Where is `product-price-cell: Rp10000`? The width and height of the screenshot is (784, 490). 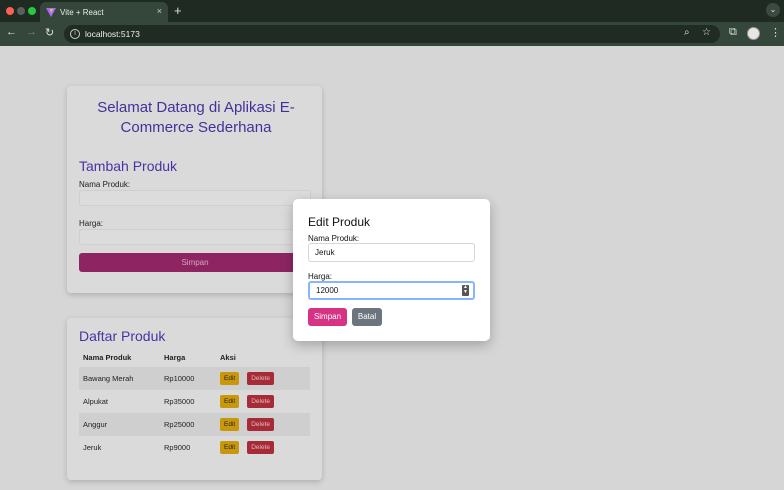
product-price-cell: Rp10000 is located at coordinates (188, 378).